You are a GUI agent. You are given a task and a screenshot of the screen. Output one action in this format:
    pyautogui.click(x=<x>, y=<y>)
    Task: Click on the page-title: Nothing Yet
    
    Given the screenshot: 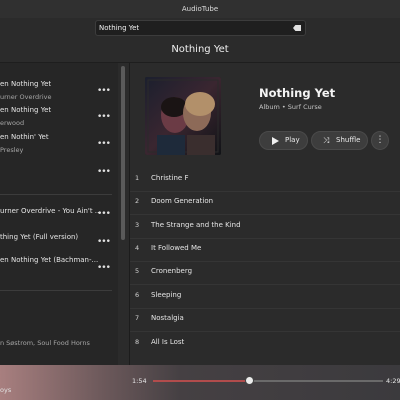 What is the action you would take?
    pyautogui.click(x=200, y=49)
    